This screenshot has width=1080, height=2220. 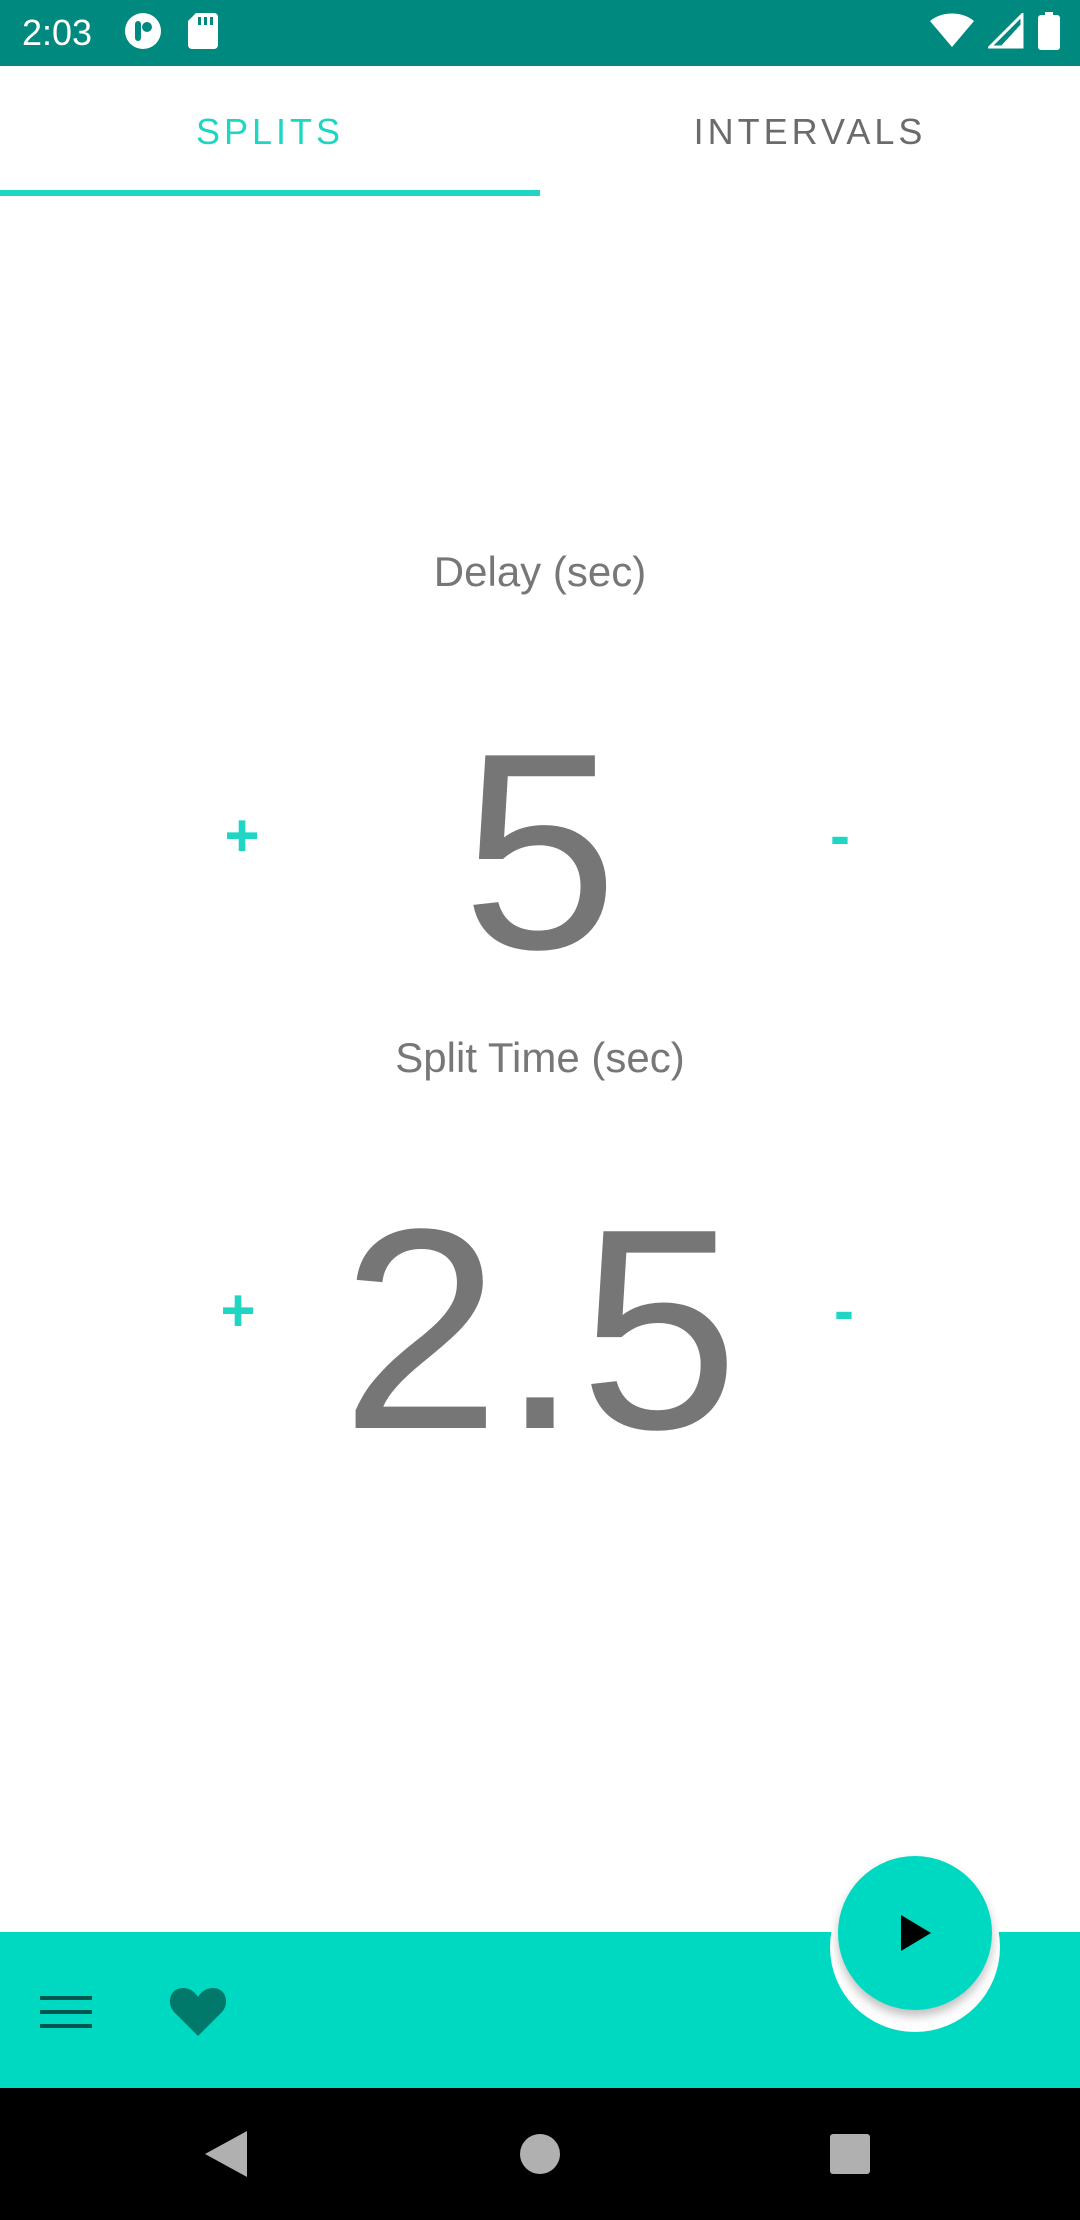 I want to click on heart-icon, so click(x=198, y=2012).